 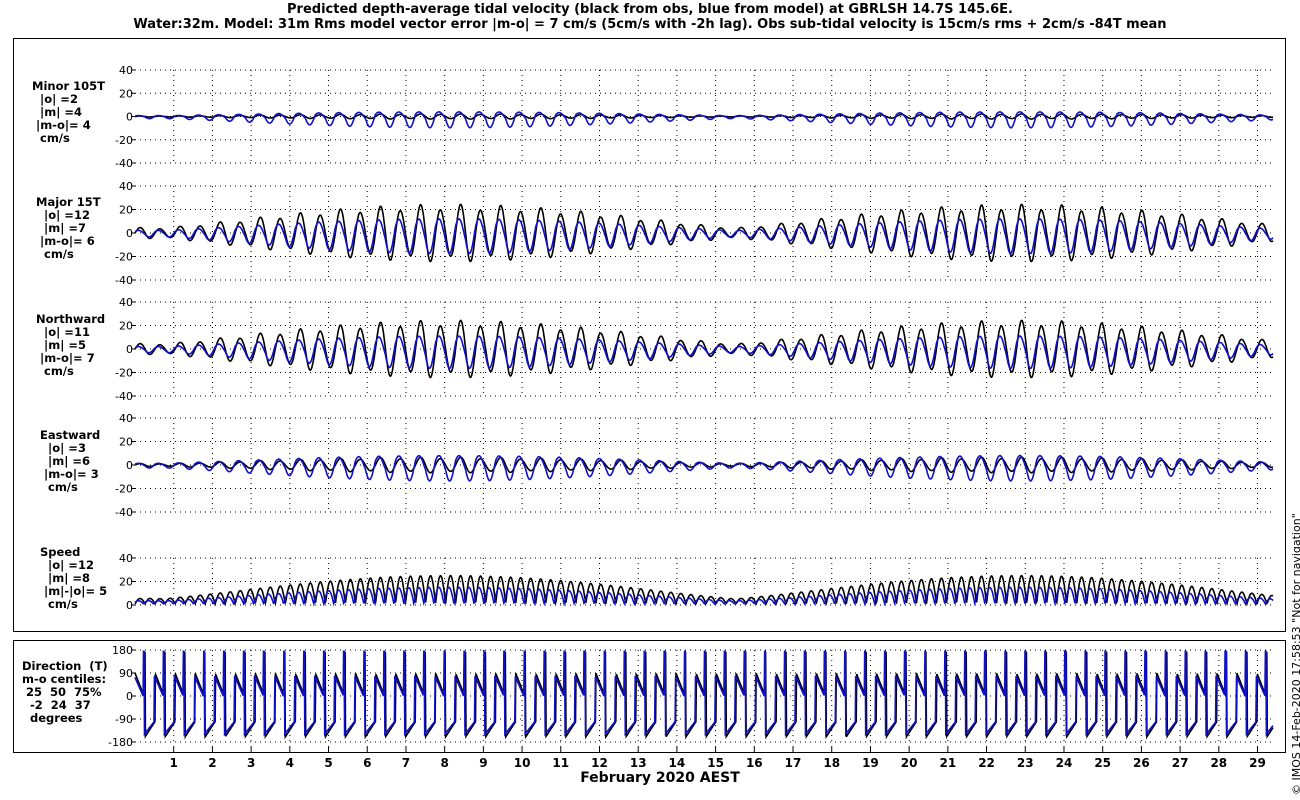 What do you see at coordinates (793, 763) in the screenshot?
I see `x-tick-label: 17` at bounding box center [793, 763].